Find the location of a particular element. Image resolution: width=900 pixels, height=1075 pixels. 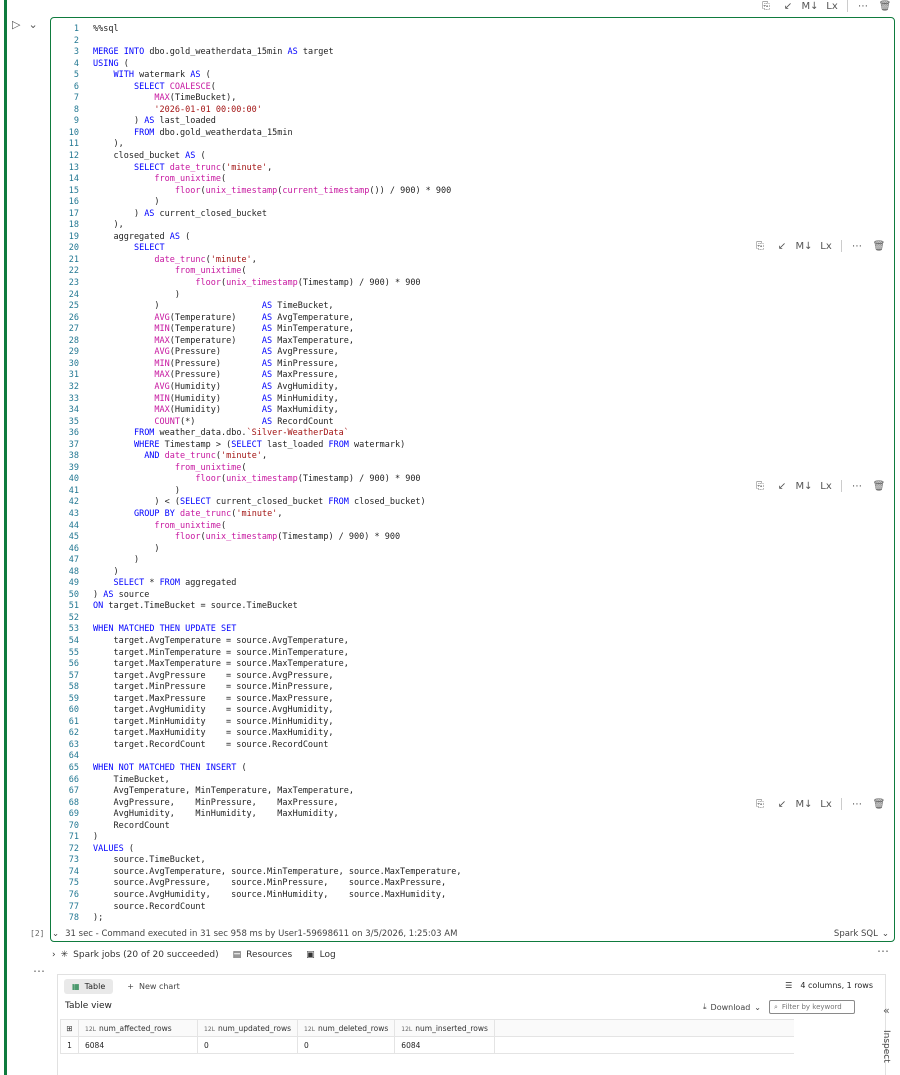

delete-icon: 🗑 is located at coordinates (879, 246).